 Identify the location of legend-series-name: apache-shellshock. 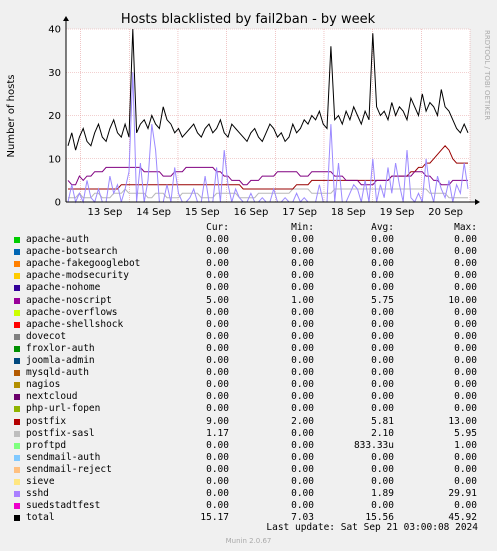
(75, 324).